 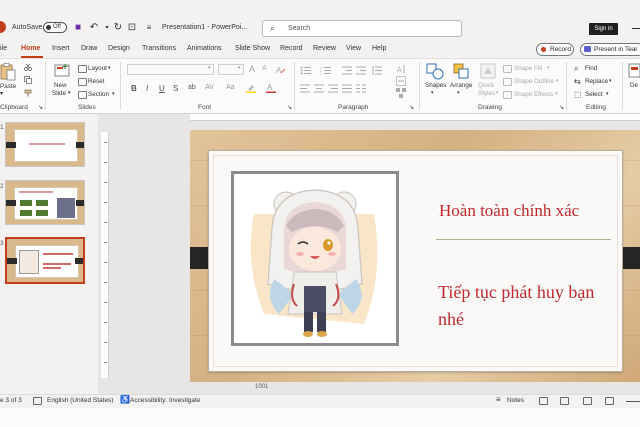 I want to click on shape-effects-button: Shape Effects, so click(x=533, y=94).